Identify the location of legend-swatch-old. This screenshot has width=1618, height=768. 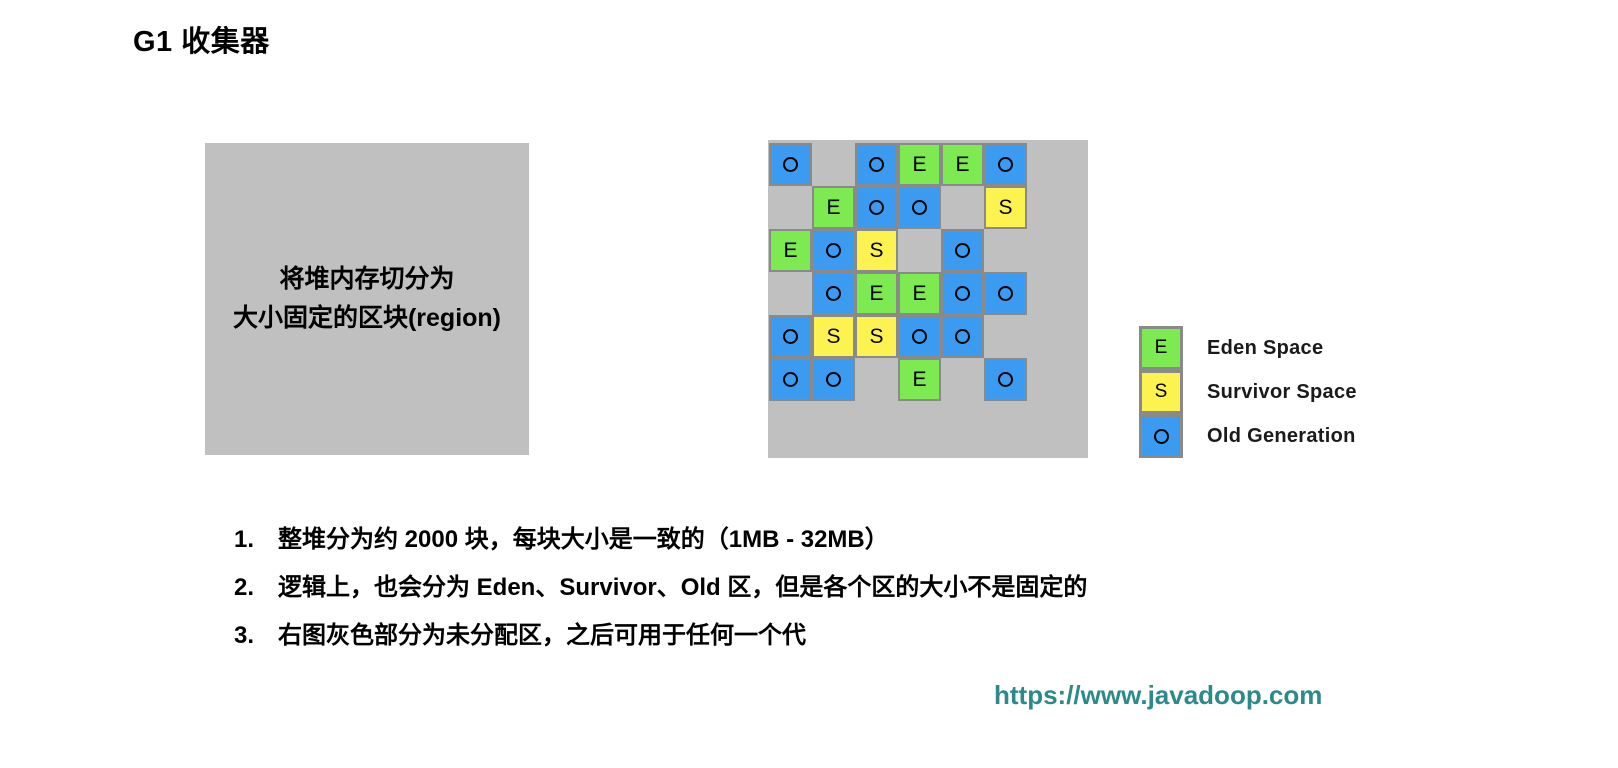
(1161, 436).